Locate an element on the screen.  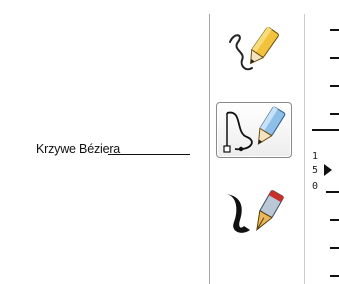
tool-freehand-button is located at coordinates (254, 50).